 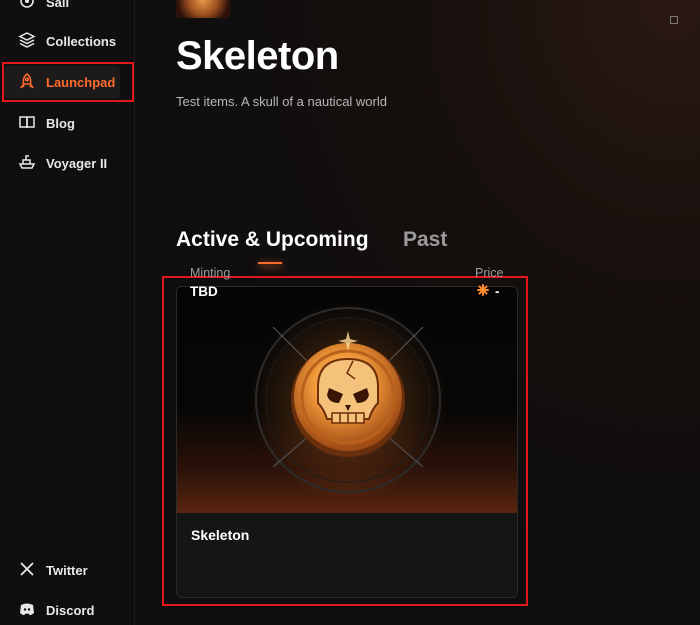 I want to click on book-icon, so click(x=27, y=123).